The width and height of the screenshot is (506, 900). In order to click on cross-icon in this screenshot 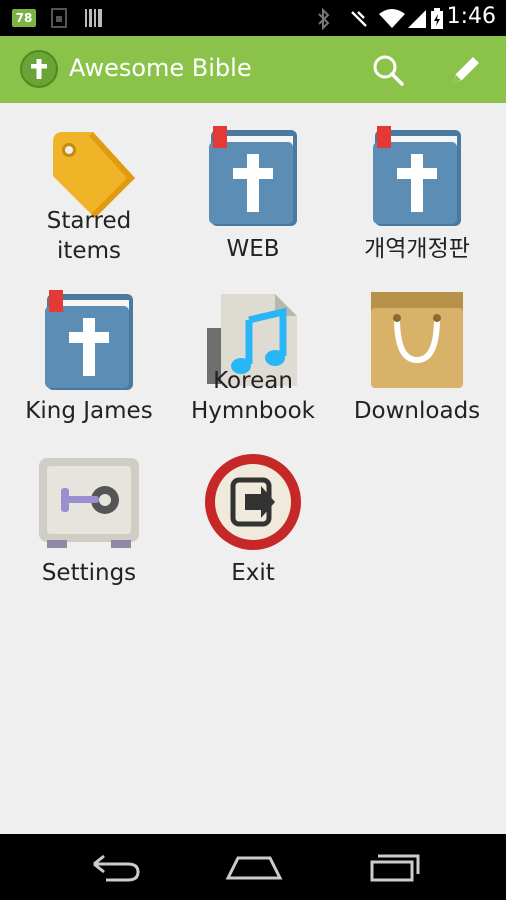, I will do `click(39, 69)`.